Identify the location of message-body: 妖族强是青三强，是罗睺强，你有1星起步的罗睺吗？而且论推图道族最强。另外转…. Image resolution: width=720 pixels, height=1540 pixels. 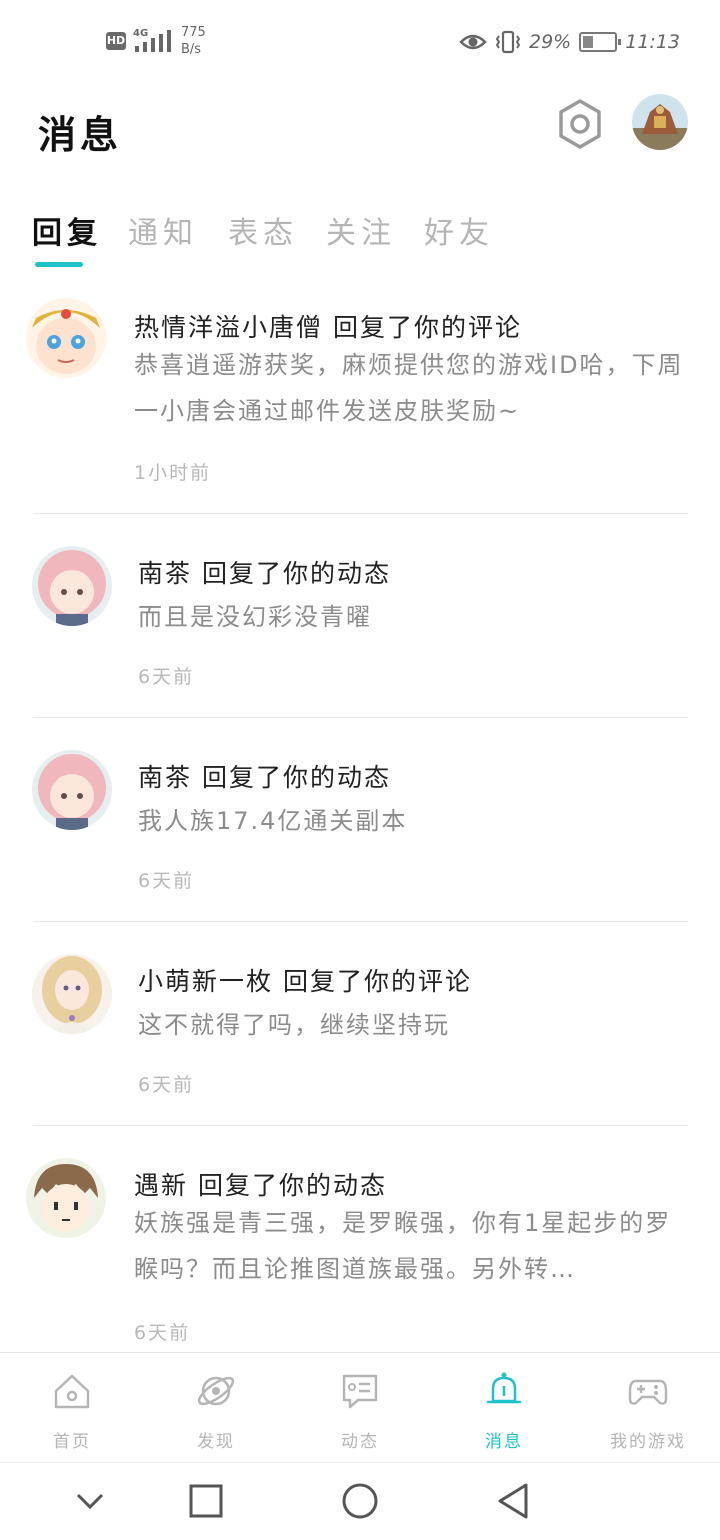
(403, 1246).